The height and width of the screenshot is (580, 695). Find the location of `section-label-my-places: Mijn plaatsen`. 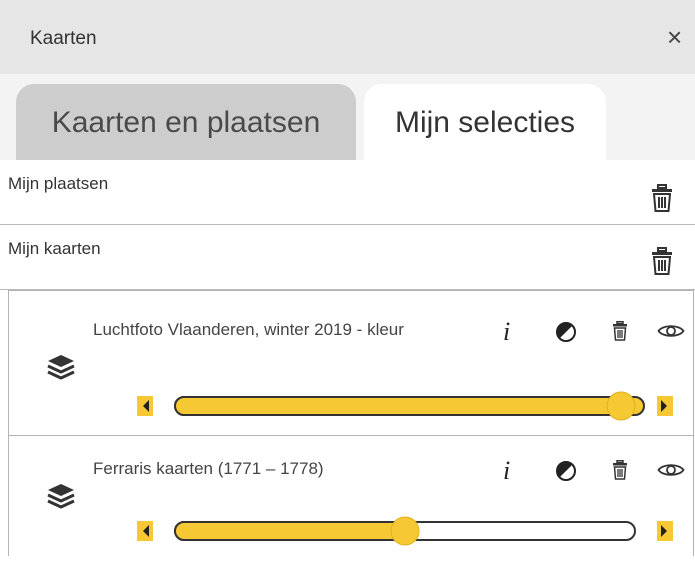

section-label-my-places: Mijn plaatsen is located at coordinates (58, 183).